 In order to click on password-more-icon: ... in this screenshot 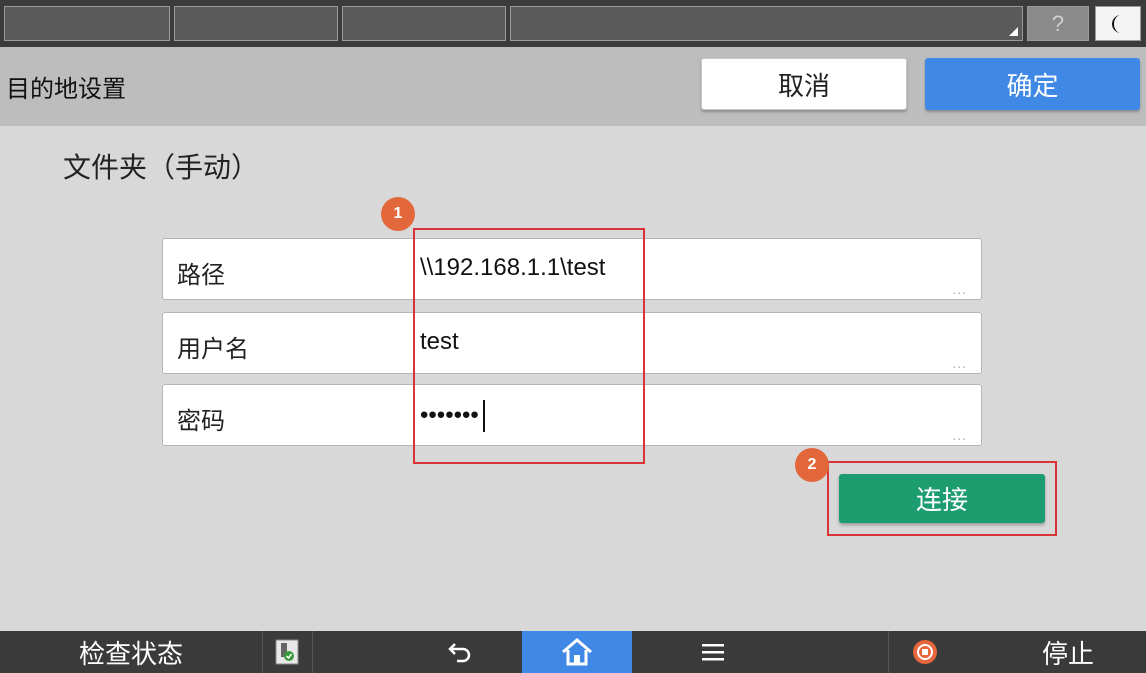, I will do `click(960, 436)`.